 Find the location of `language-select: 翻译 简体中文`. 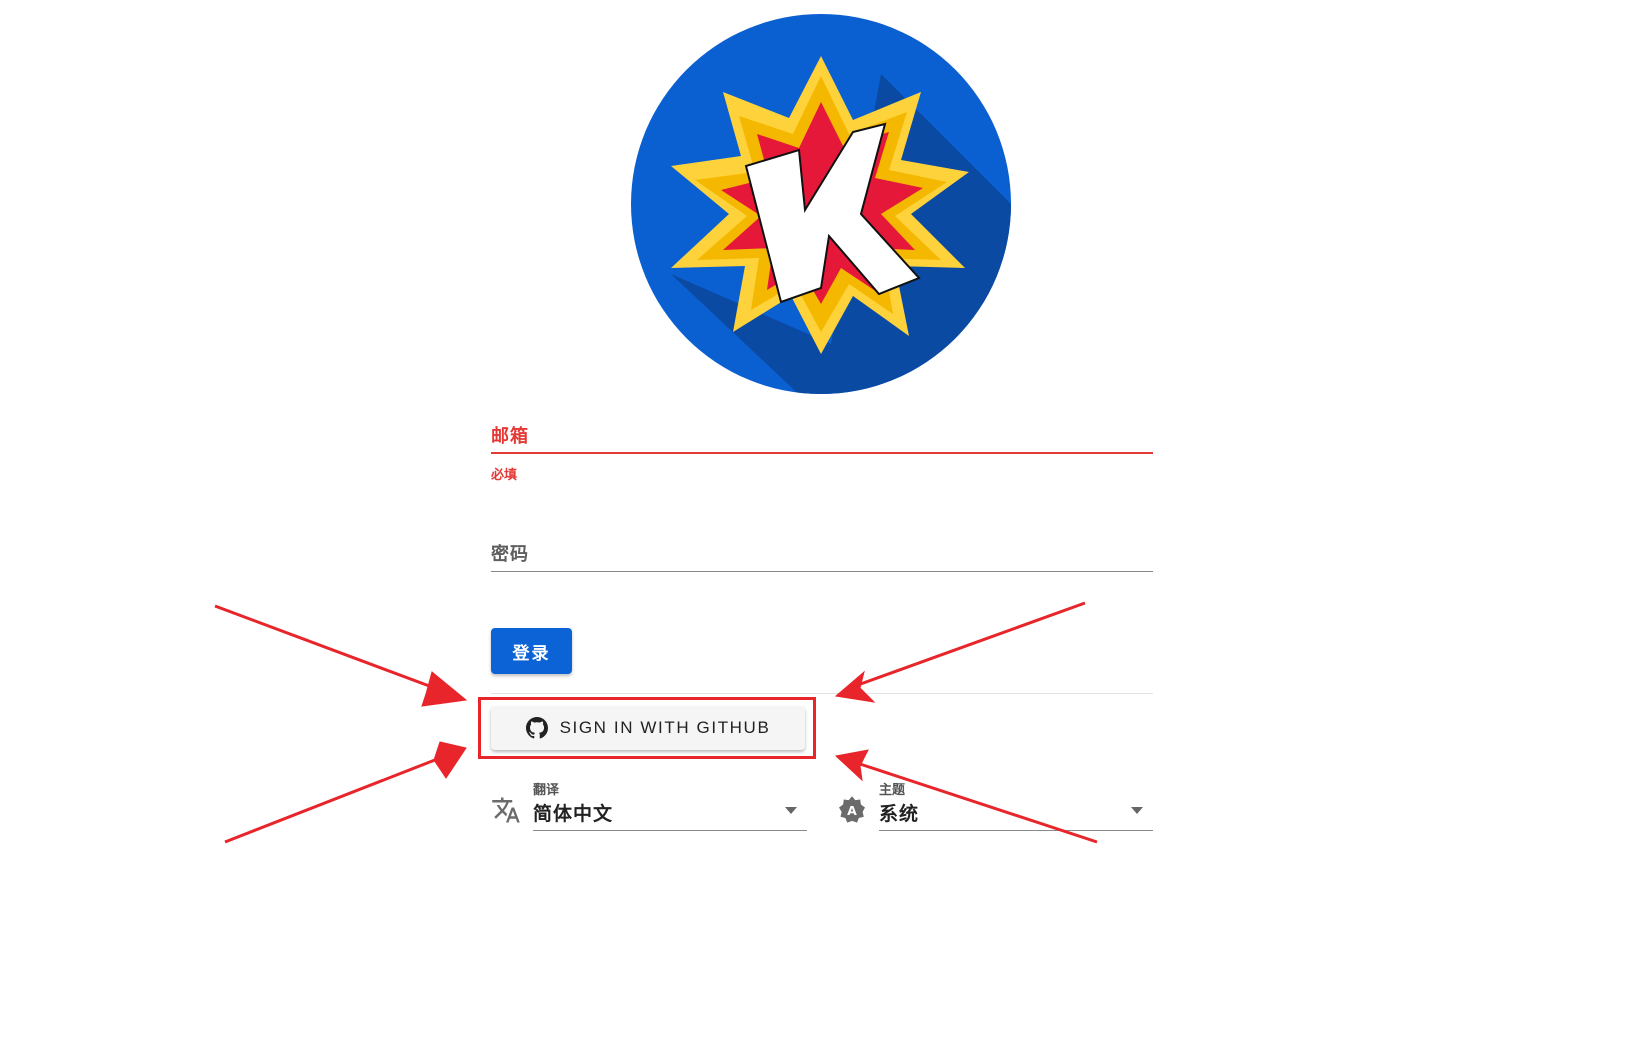

language-select: 翻译 简体中文 is located at coordinates (649, 804).